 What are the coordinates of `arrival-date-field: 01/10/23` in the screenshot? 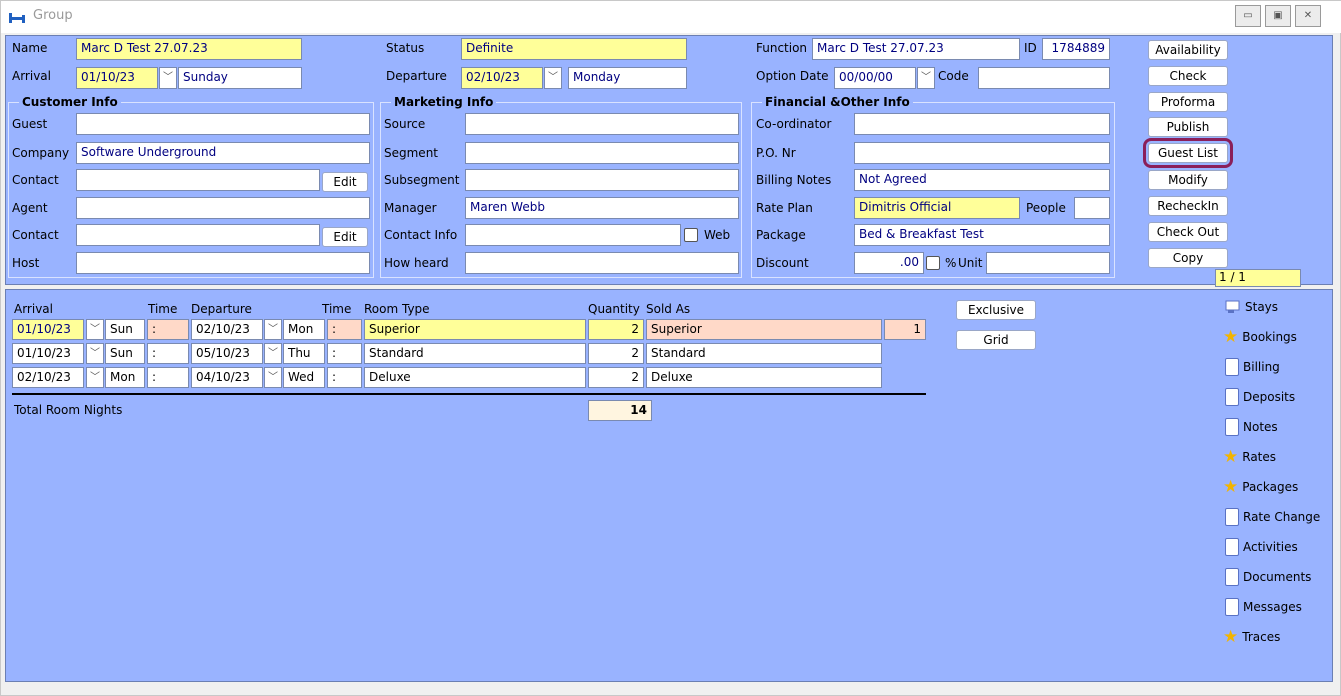 It's located at (117, 78).